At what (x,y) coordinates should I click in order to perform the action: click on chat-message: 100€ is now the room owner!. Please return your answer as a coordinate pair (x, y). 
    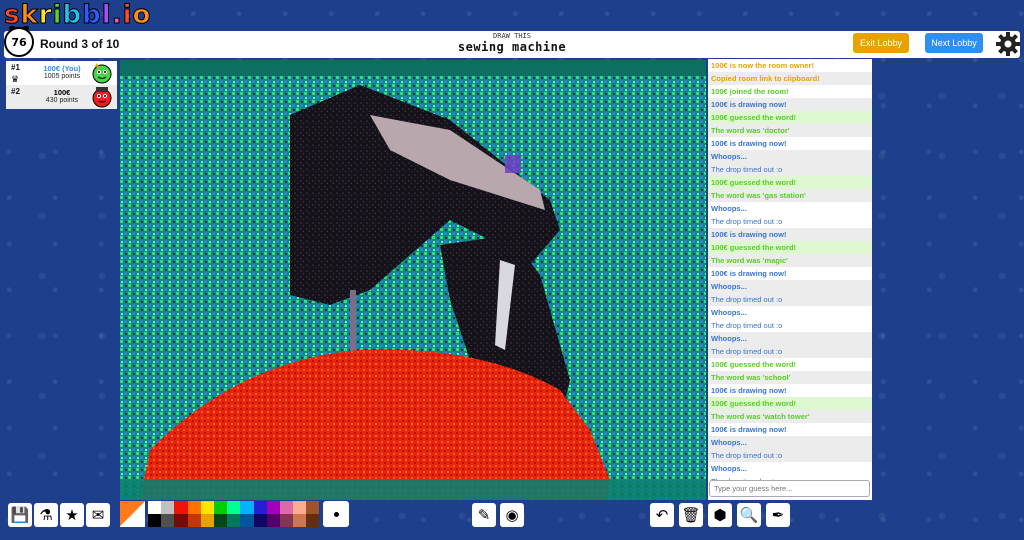
    Looking at the image, I should click on (762, 65).